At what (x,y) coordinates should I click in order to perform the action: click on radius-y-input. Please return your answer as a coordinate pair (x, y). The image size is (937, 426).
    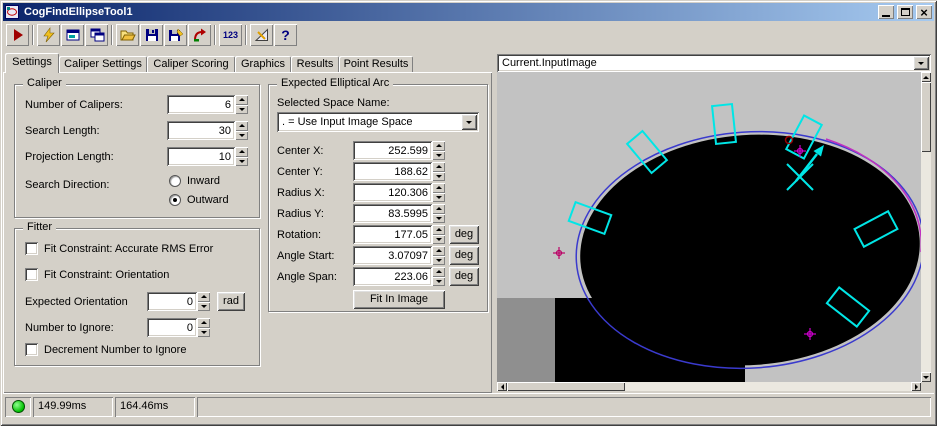
    Looking at the image, I should click on (392, 213).